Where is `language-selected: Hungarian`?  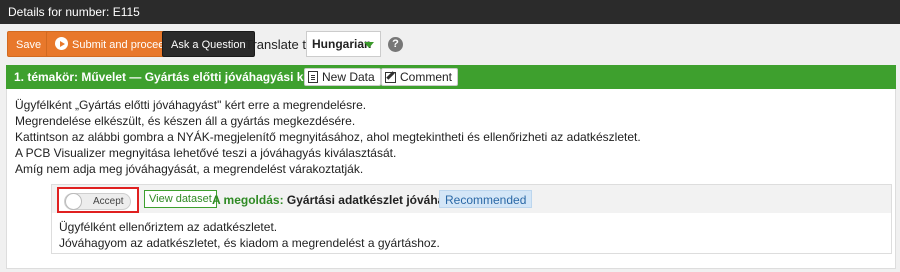 language-selected: Hungarian is located at coordinates (342, 44).